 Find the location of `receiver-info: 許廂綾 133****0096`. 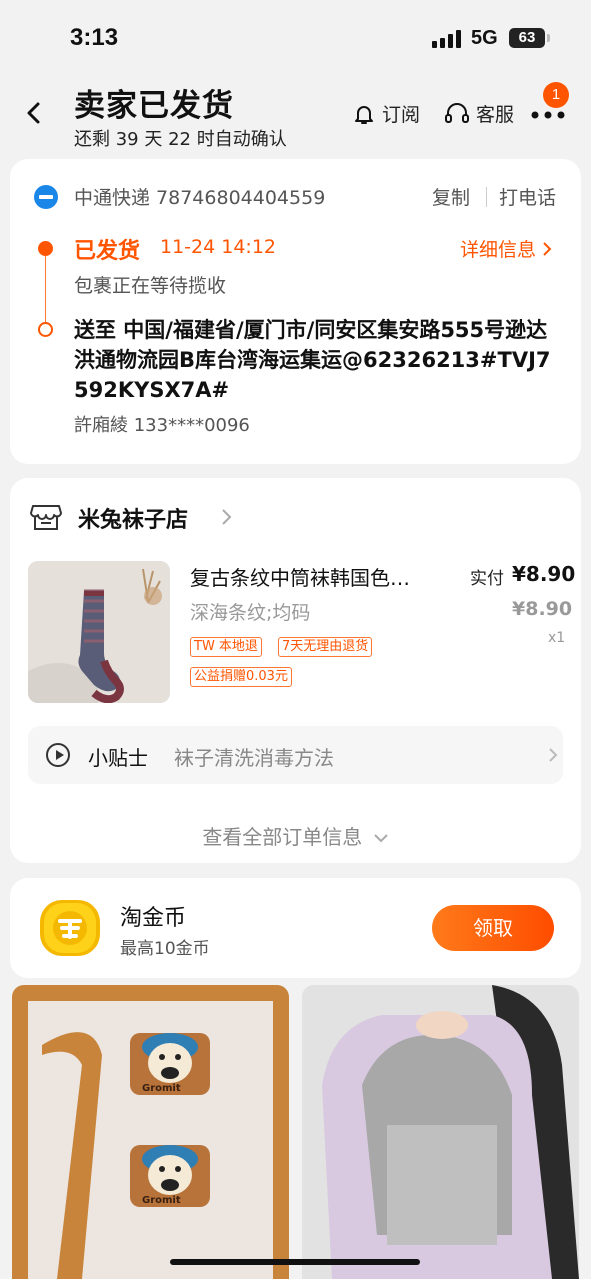

receiver-info: 許廂綾 133****0096 is located at coordinates (162, 425).